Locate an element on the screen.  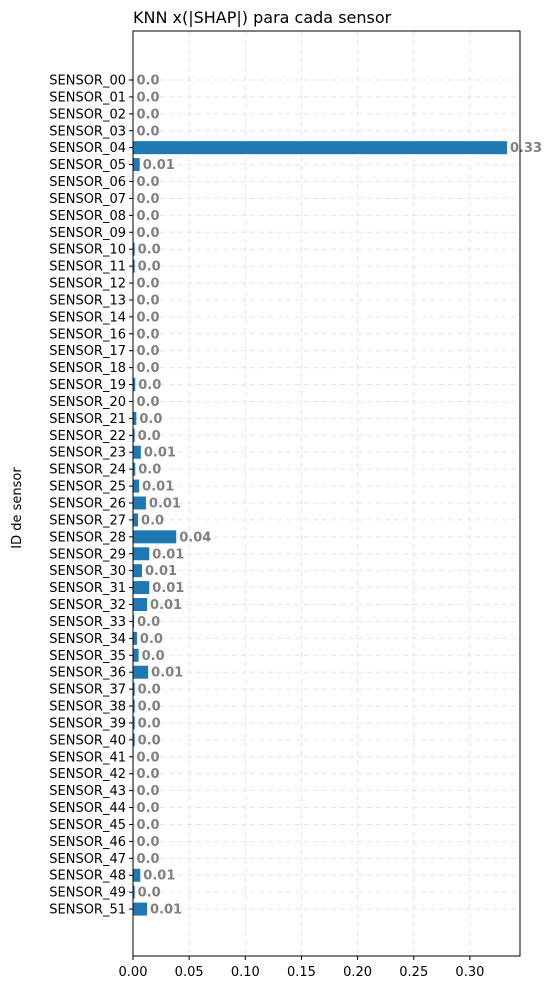
y-tick-label: SENSOR_45 is located at coordinates (87, 825).